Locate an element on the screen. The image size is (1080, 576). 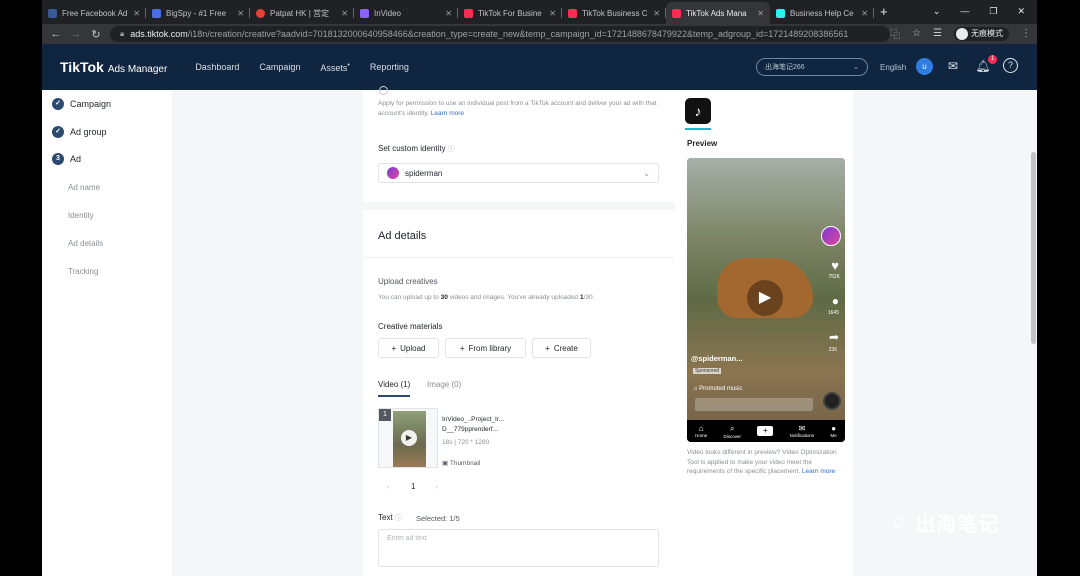
user-avatar: u is located at coordinates (924, 66).